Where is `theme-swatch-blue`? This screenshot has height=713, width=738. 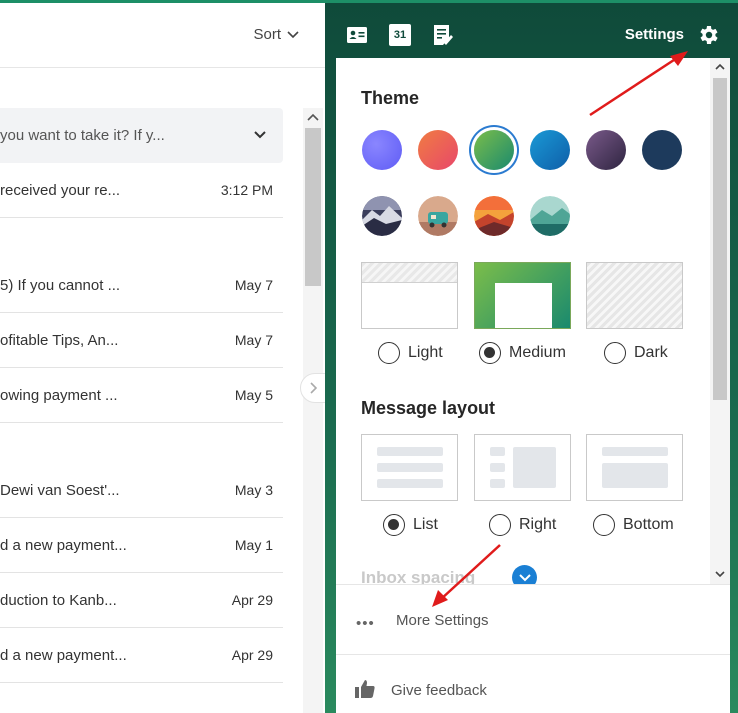
theme-swatch-blue is located at coordinates (550, 150).